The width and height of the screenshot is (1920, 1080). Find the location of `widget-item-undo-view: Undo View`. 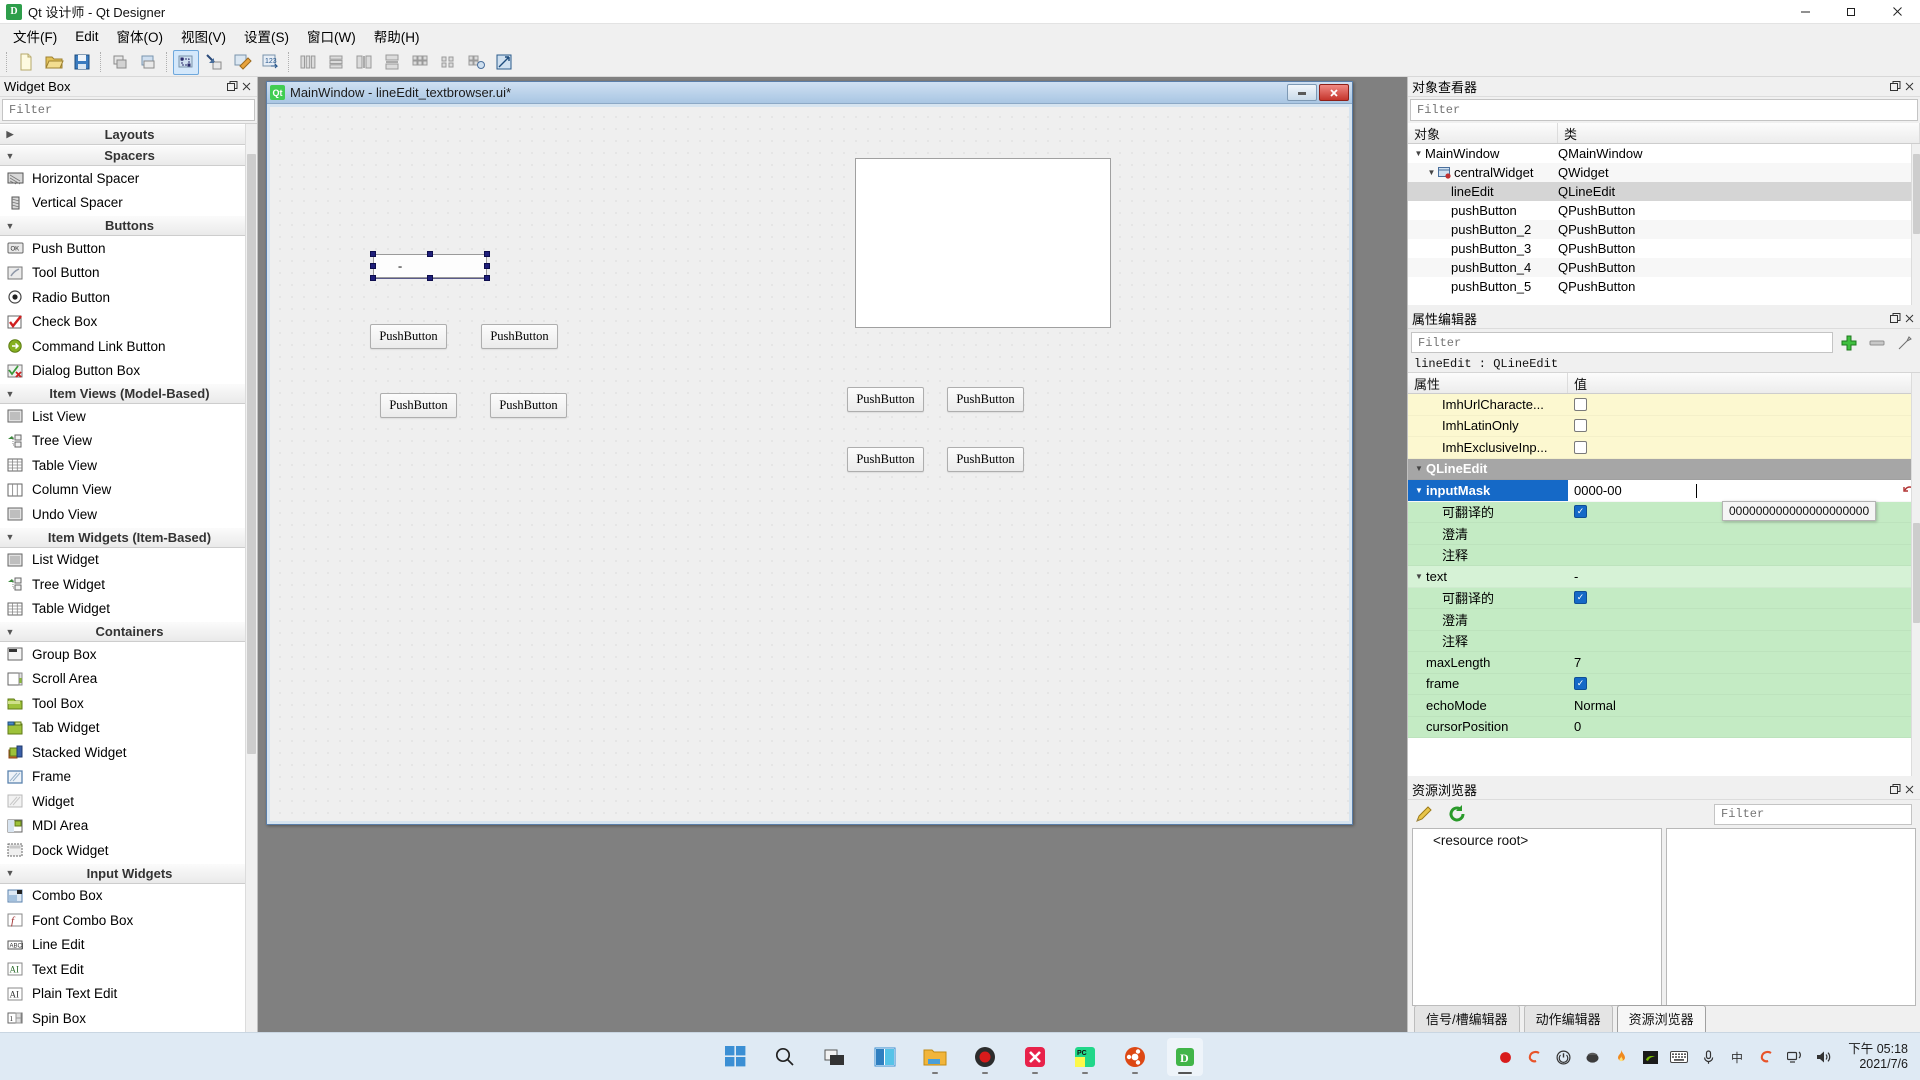

widget-item-undo-view: Undo View is located at coordinates (128, 514).